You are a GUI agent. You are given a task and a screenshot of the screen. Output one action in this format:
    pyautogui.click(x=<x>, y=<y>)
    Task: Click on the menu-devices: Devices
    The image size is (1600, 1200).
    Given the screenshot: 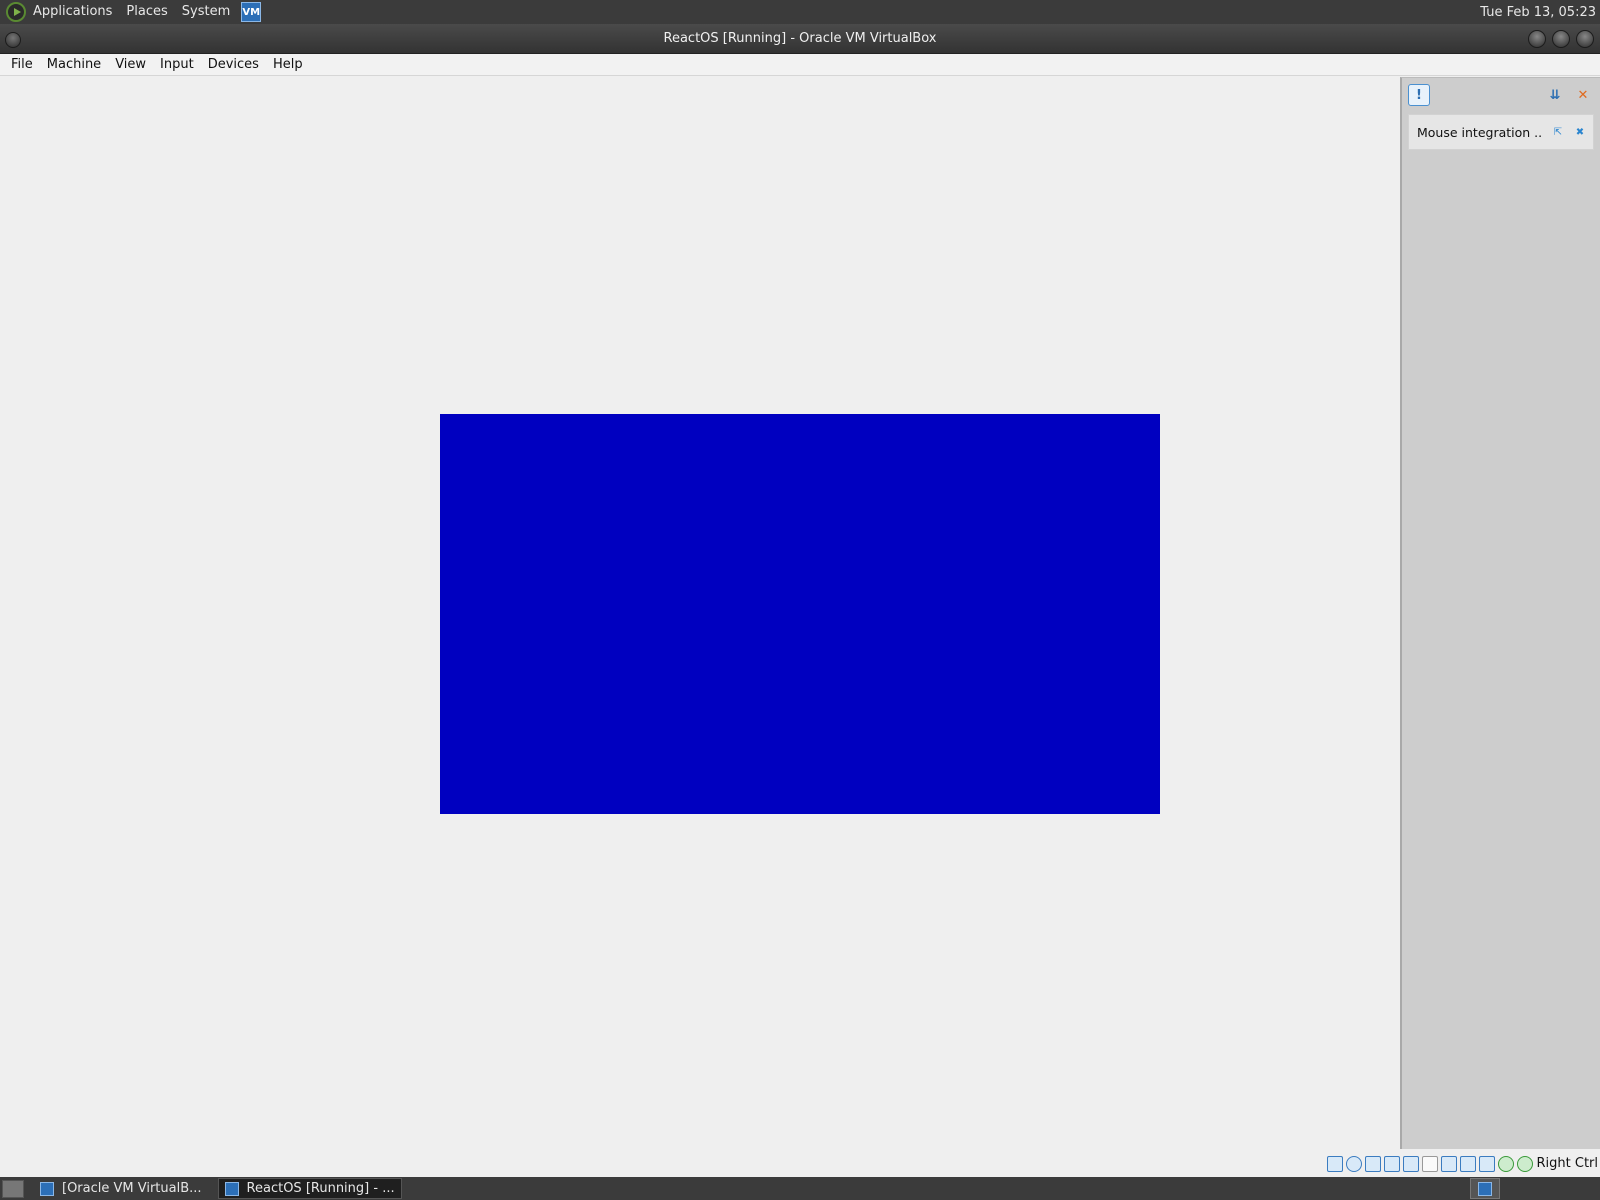 What is the action you would take?
    pyautogui.click(x=233, y=65)
    